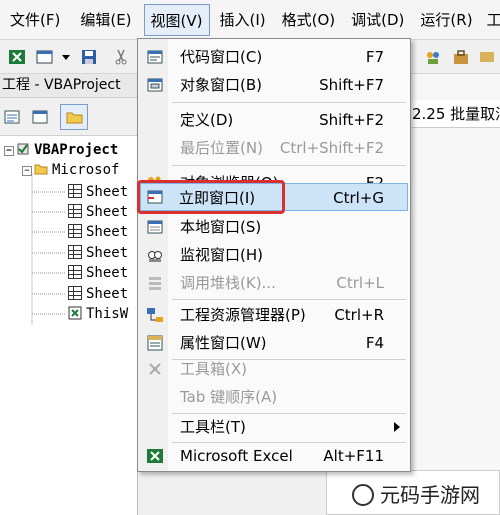 The image size is (500, 515). Describe the element at coordinates (433, 57) in the screenshot. I see `object-browser-icon` at that location.